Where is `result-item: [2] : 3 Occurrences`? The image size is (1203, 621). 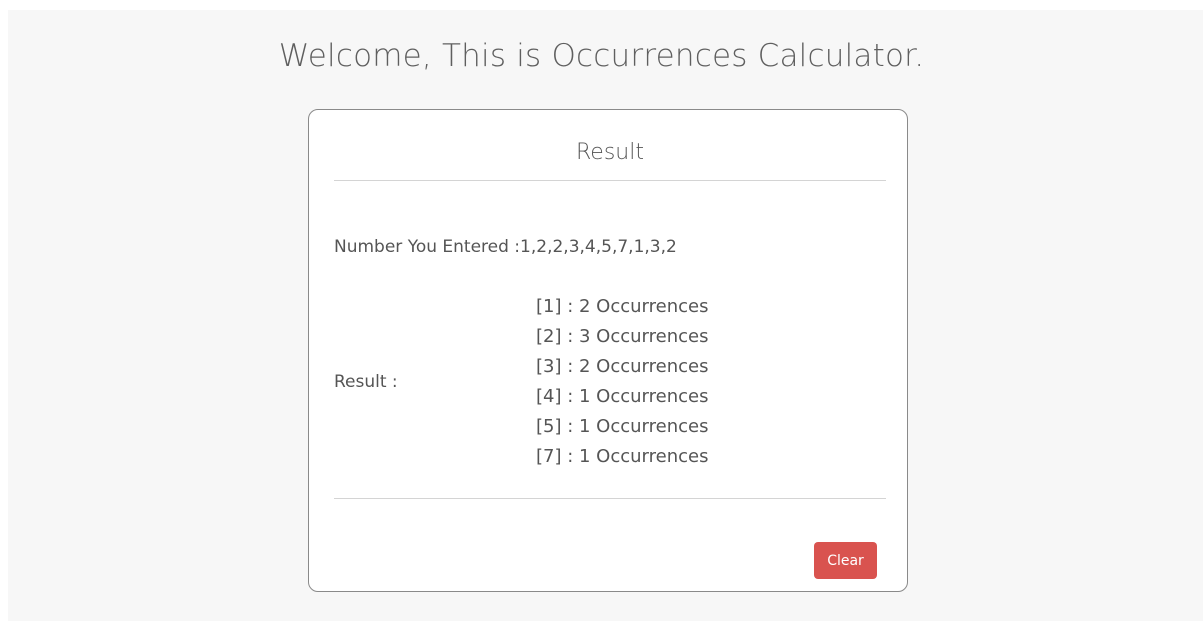 result-item: [2] : 3 Occurrences is located at coordinates (622, 336).